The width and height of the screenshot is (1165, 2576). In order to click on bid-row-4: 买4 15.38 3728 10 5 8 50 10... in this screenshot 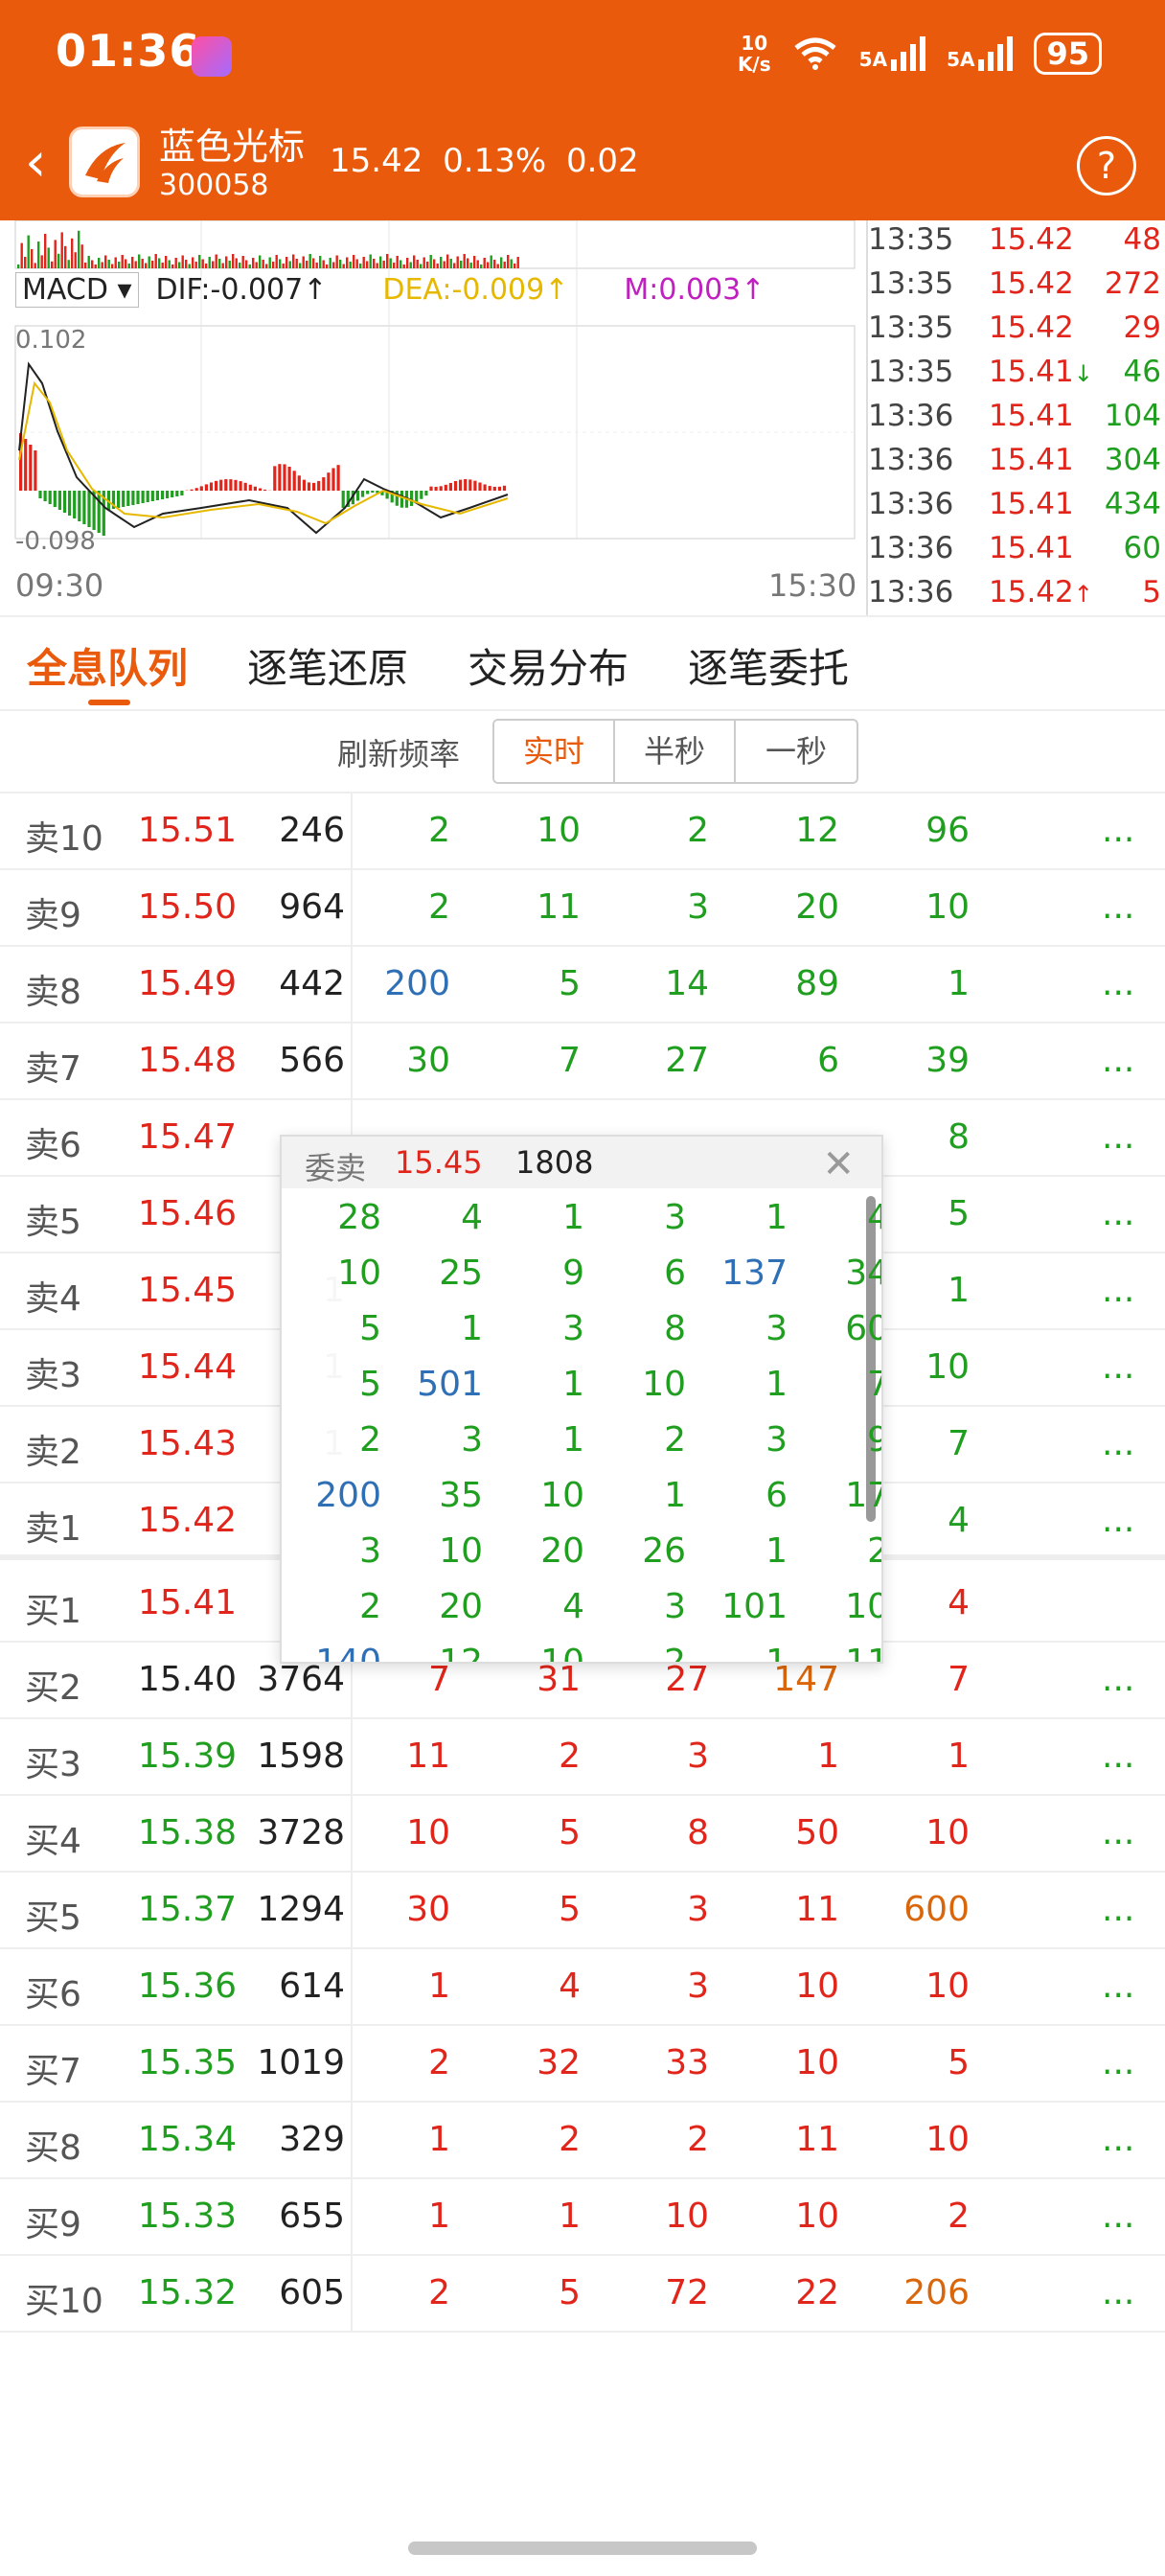, I will do `click(582, 1834)`.